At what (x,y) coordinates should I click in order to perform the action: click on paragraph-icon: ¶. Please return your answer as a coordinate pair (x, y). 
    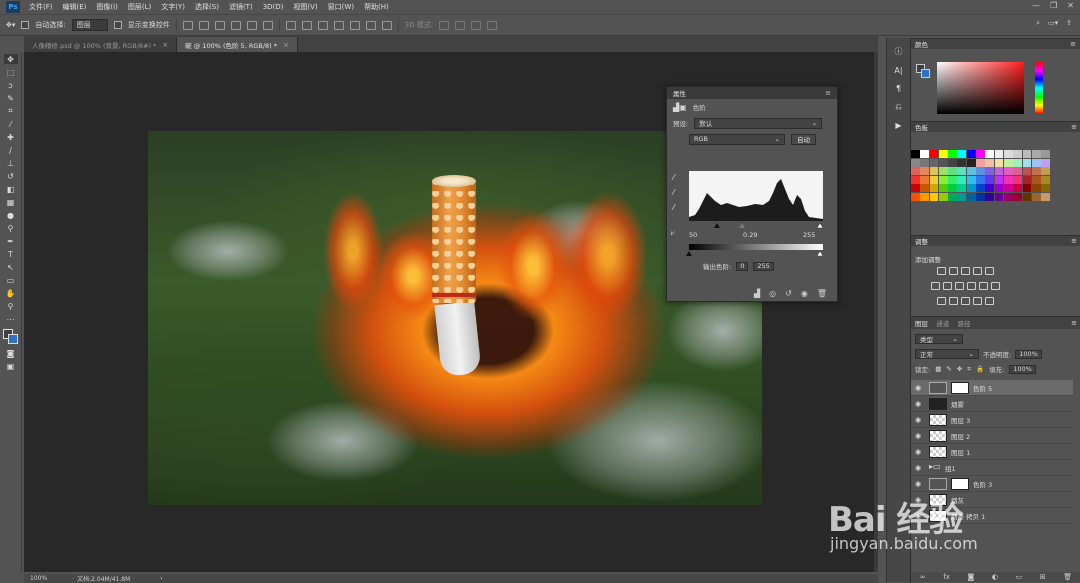
    Looking at the image, I should click on (898, 88).